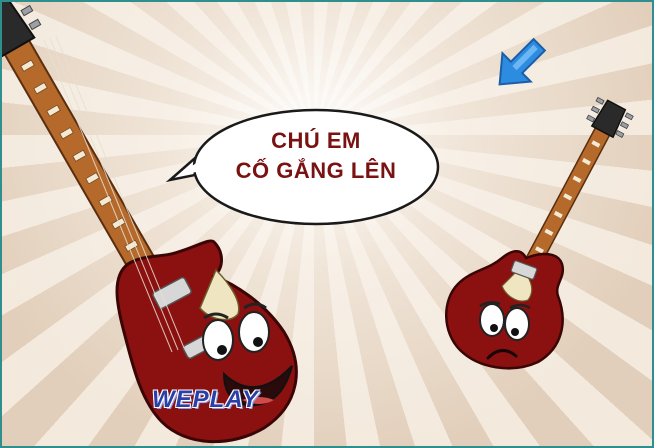 This screenshot has width=654, height=448. I want to click on speech-bubble-text: CHÚ EM CỐ GẮNG LÊN, so click(316, 156).